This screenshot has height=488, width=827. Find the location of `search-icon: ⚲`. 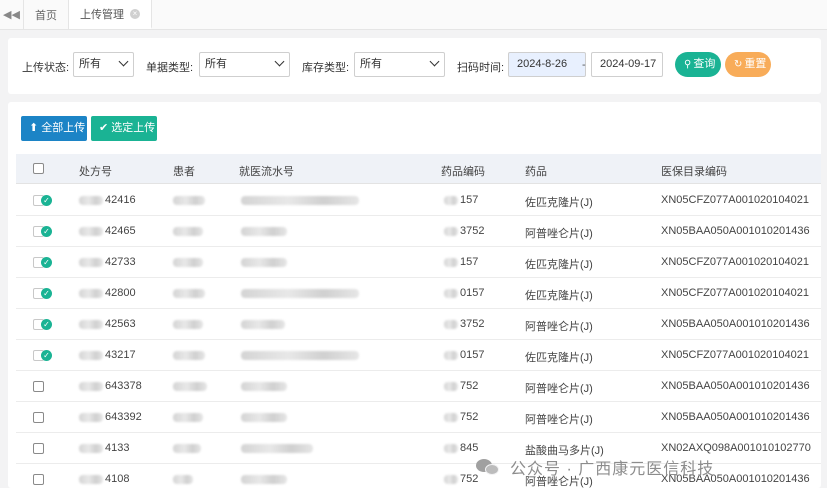

search-icon: ⚲ is located at coordinates (688, 64).